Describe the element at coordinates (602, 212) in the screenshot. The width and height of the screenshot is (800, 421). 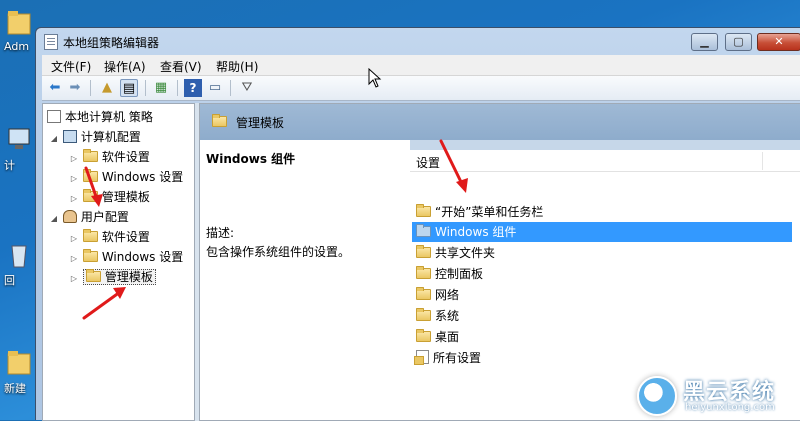
I see `list-item-start-menu: “开始”菜单和任务栏` at that location.